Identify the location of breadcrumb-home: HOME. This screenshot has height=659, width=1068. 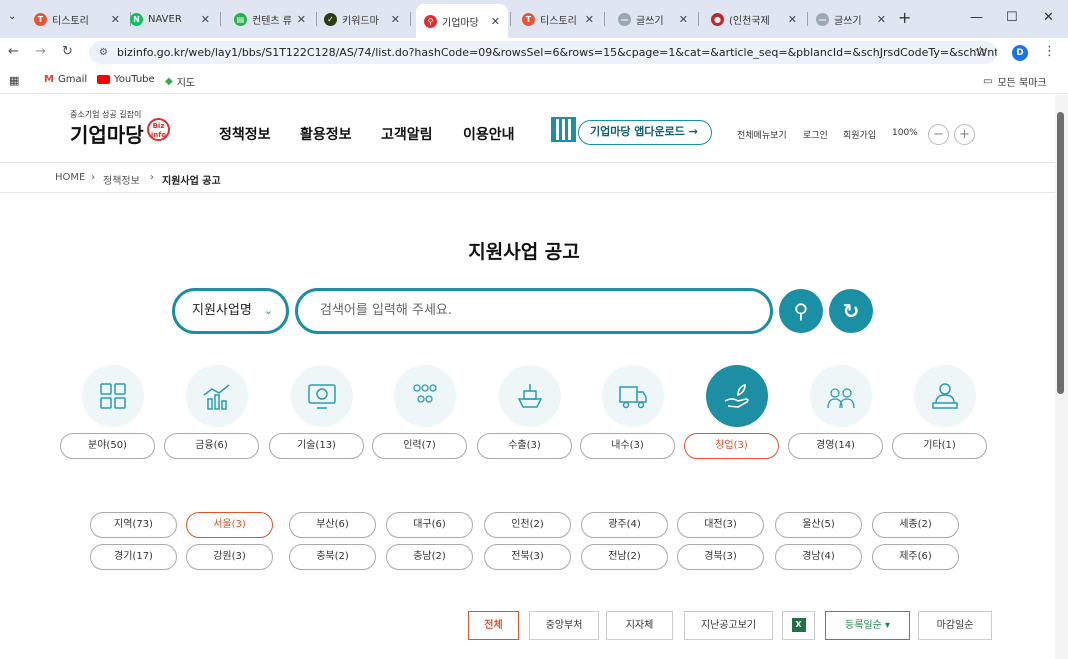
(70, 177).